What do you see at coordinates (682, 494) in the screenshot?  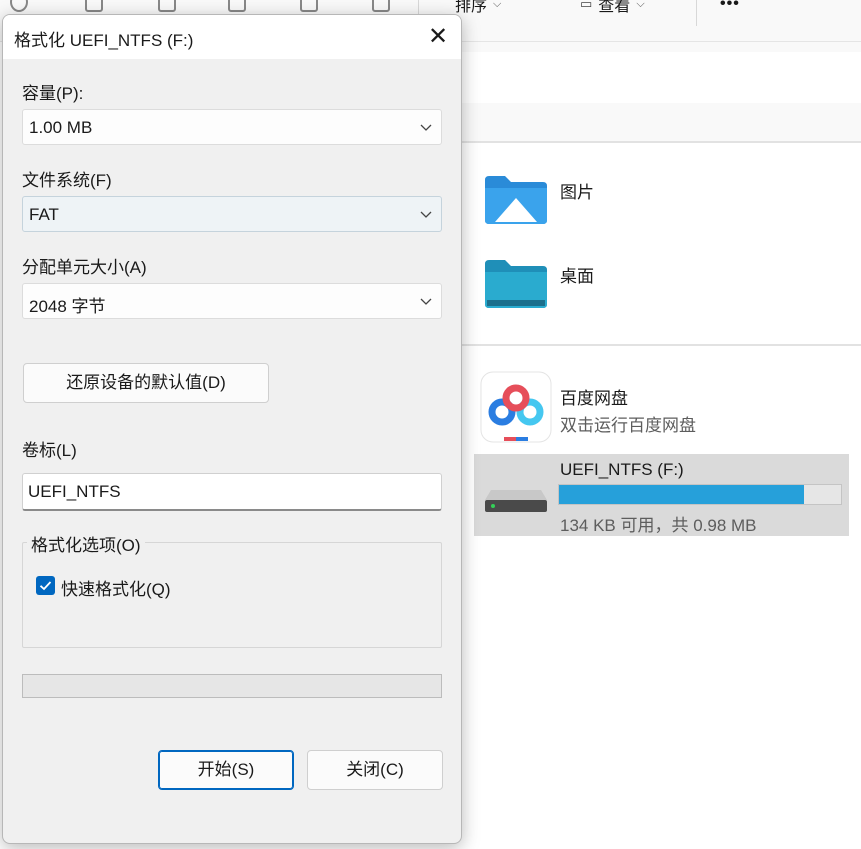 I see `drive-usage-fill` at bounding box center [682, 494].